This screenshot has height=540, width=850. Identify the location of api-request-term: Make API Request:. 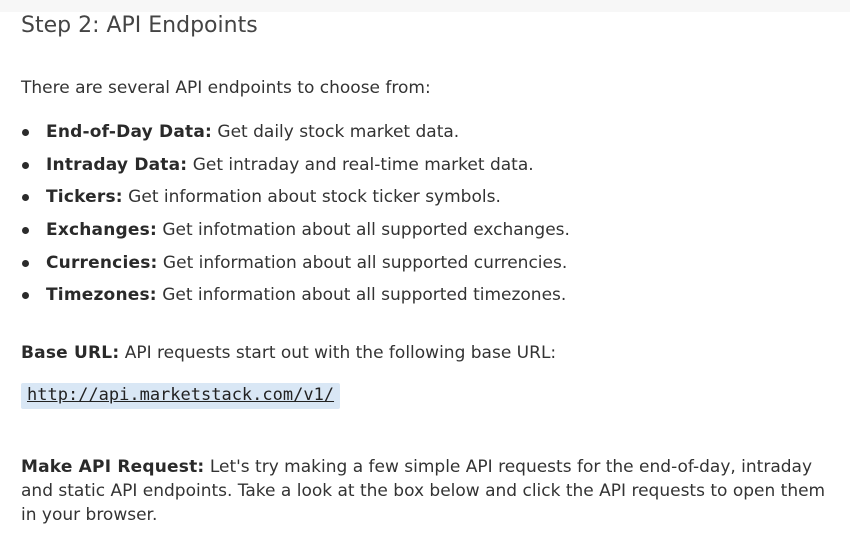
(113, 467).